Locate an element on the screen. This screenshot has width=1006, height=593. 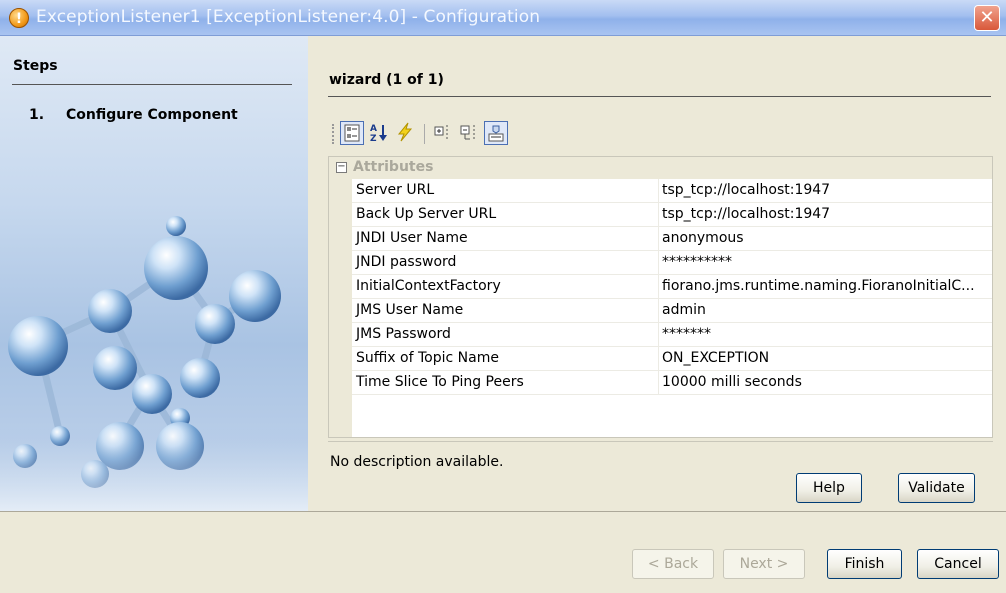
property-name: Suffix of Topic Name is located at coordinates (427, 358).